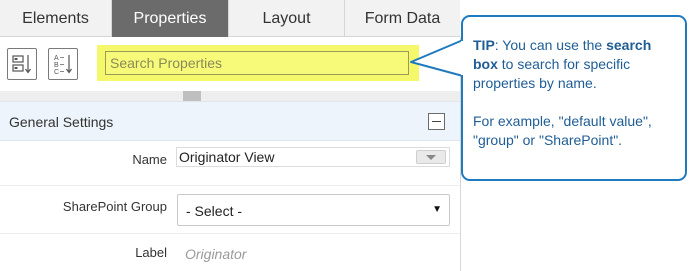 This screenshot has height=271, width=690. Describe the element at coordinates (313, 210) in the screenshot. I see `sharepoint-group-select: - Select - ▼` at that location.